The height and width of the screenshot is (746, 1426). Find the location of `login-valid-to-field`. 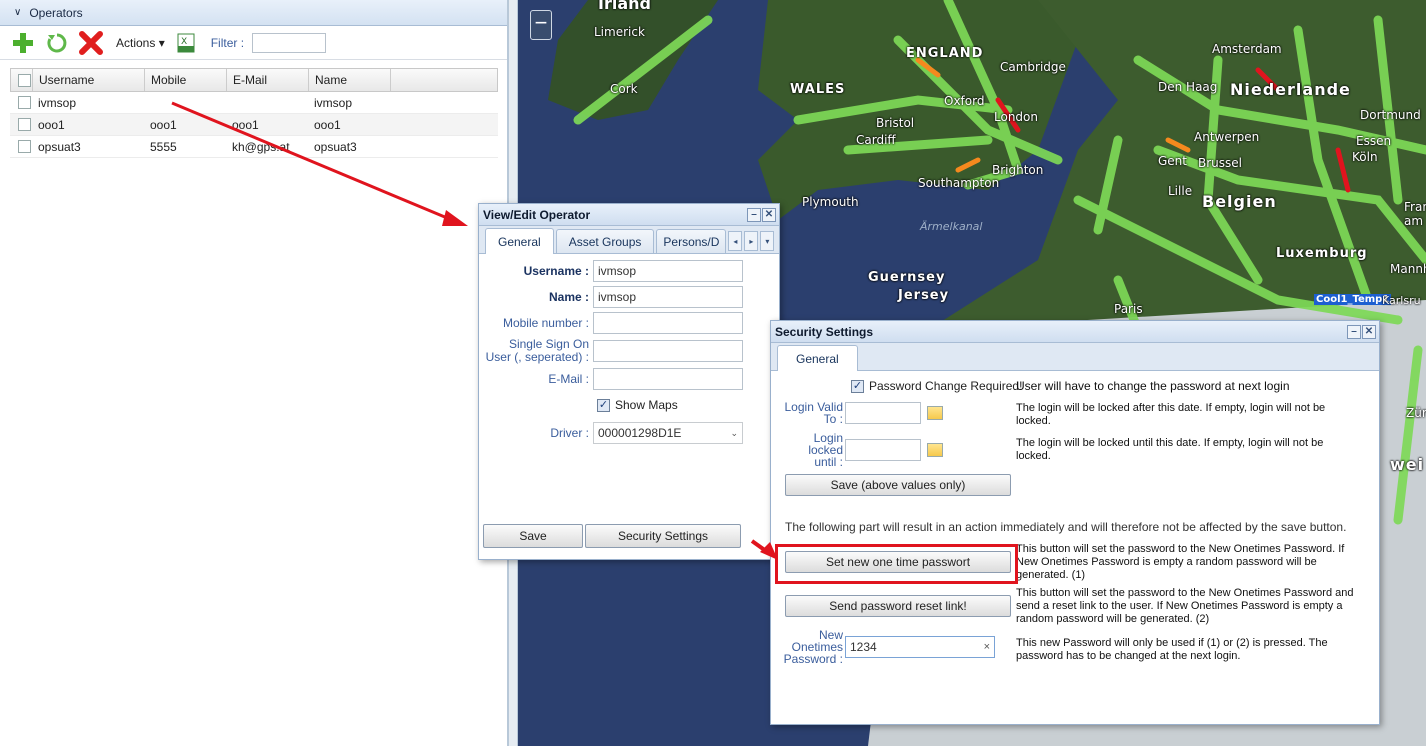

login-valid-to-field is located at coordinates (883, 413).